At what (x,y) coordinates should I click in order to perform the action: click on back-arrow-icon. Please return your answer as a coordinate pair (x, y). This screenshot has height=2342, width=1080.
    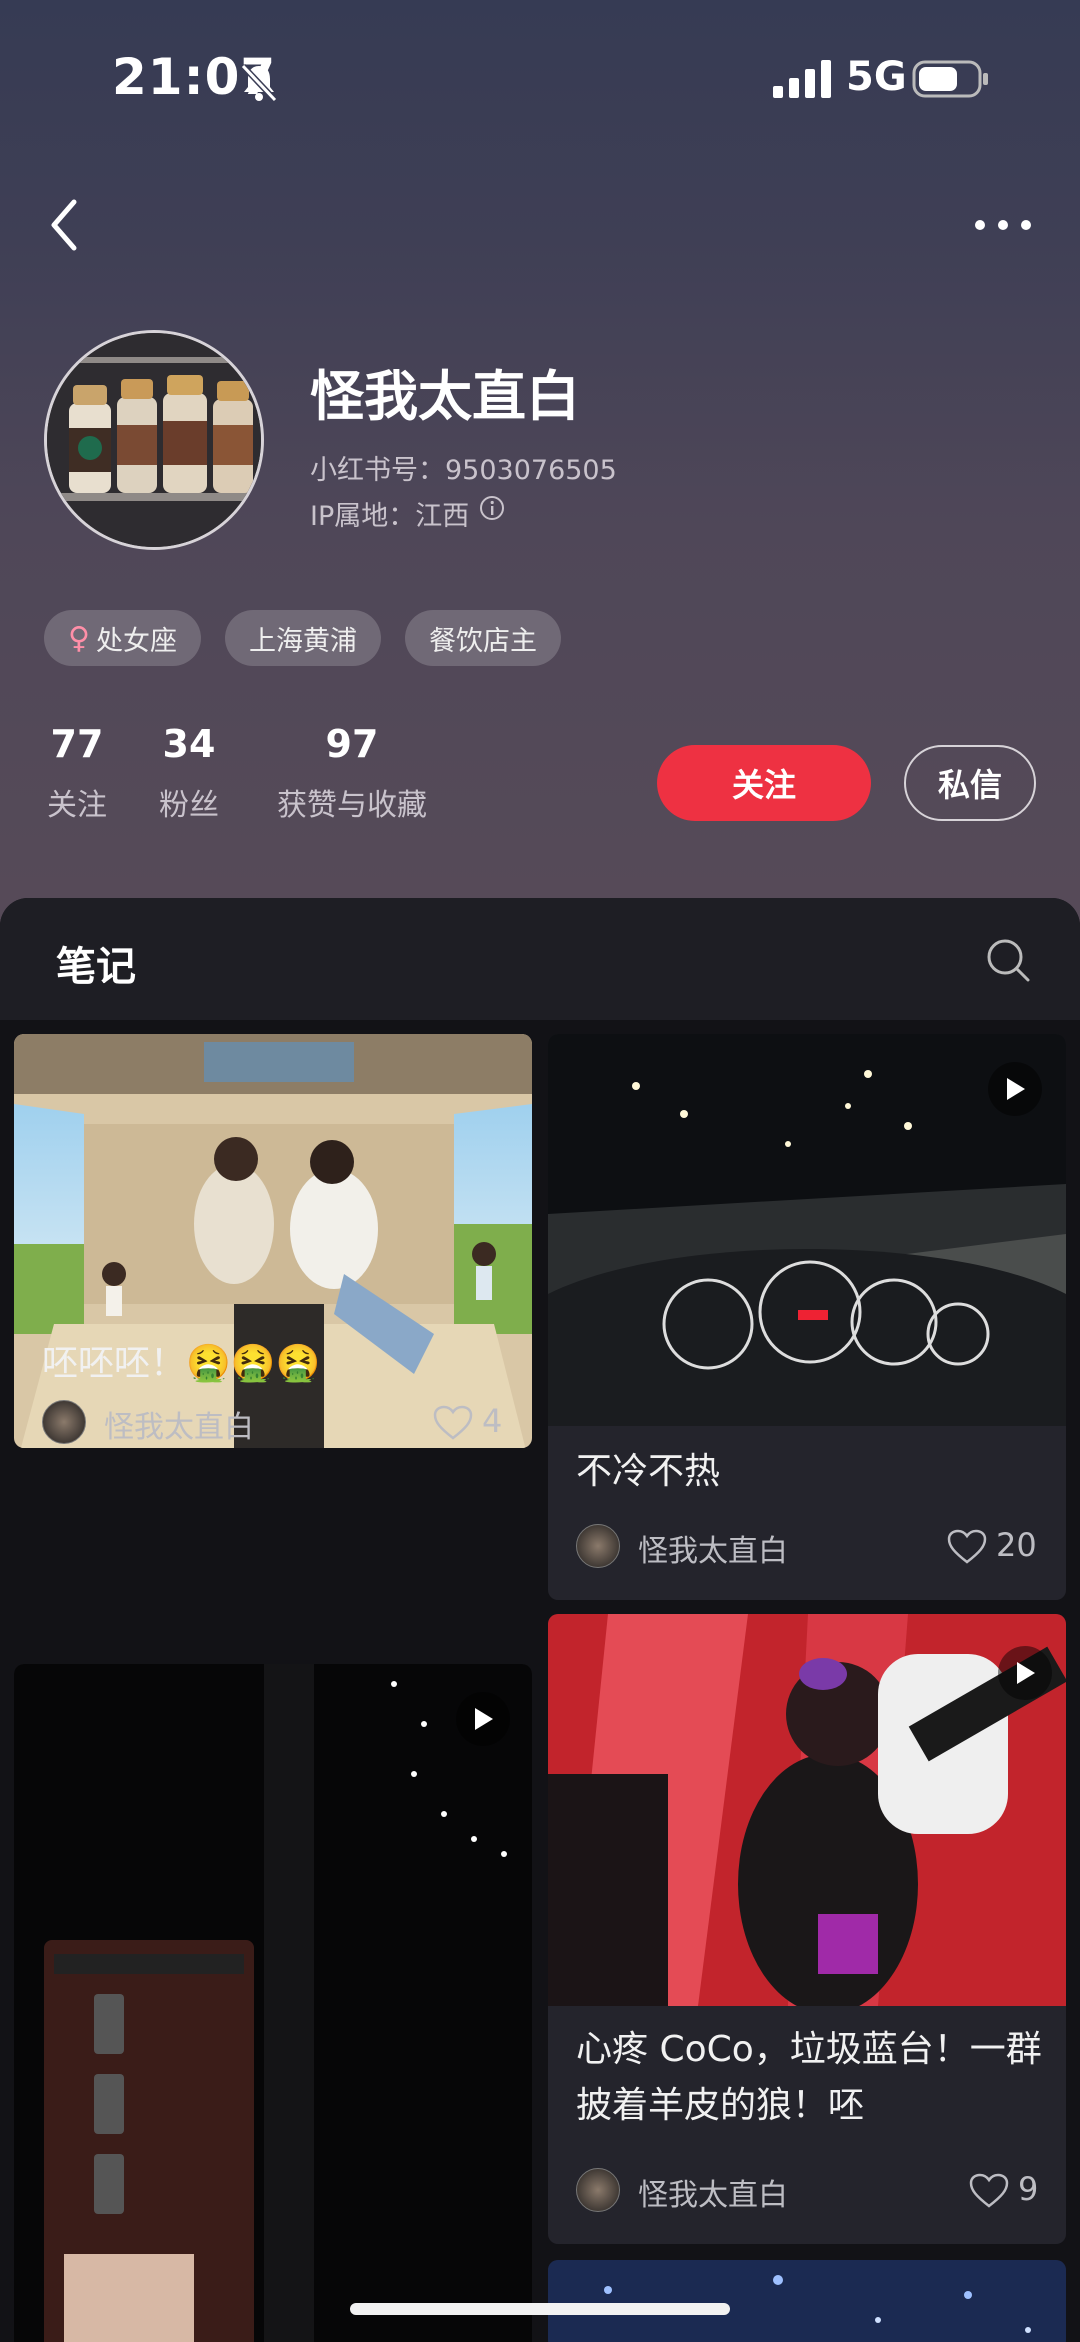
    Looking at the image, I should click on (65, 225).